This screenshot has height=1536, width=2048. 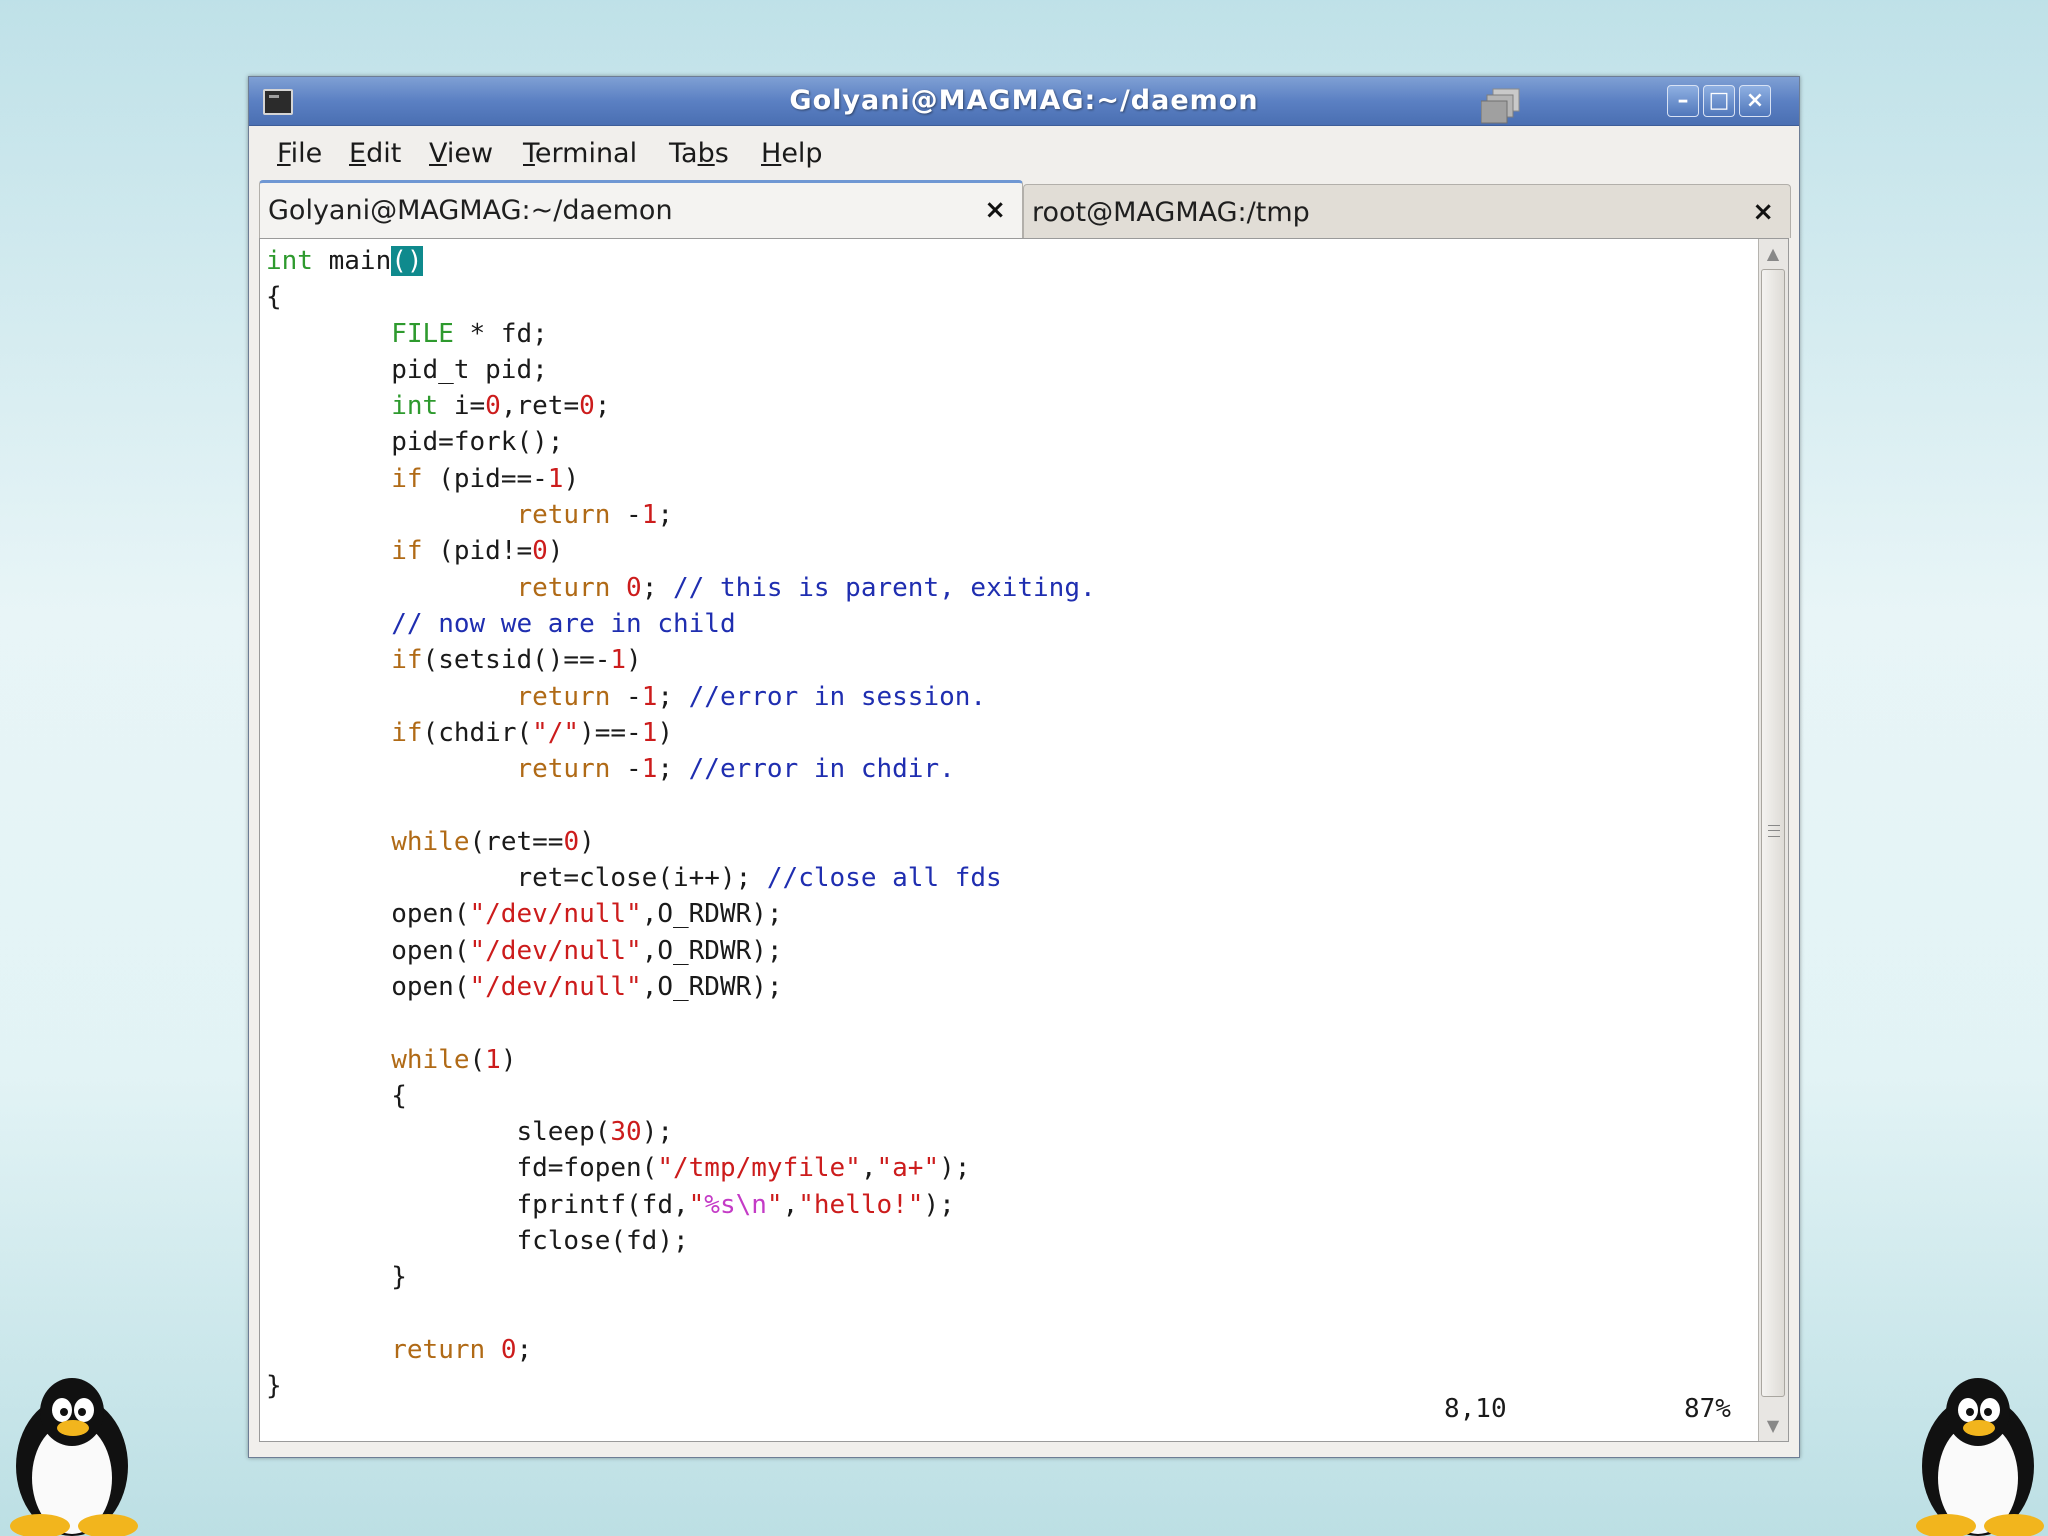 What do you see at coordinates (470, 210) in the screenshot?
I see `tab-label: Golyani@MAGMAG:~/daemon` at bounding box center [470, 210].